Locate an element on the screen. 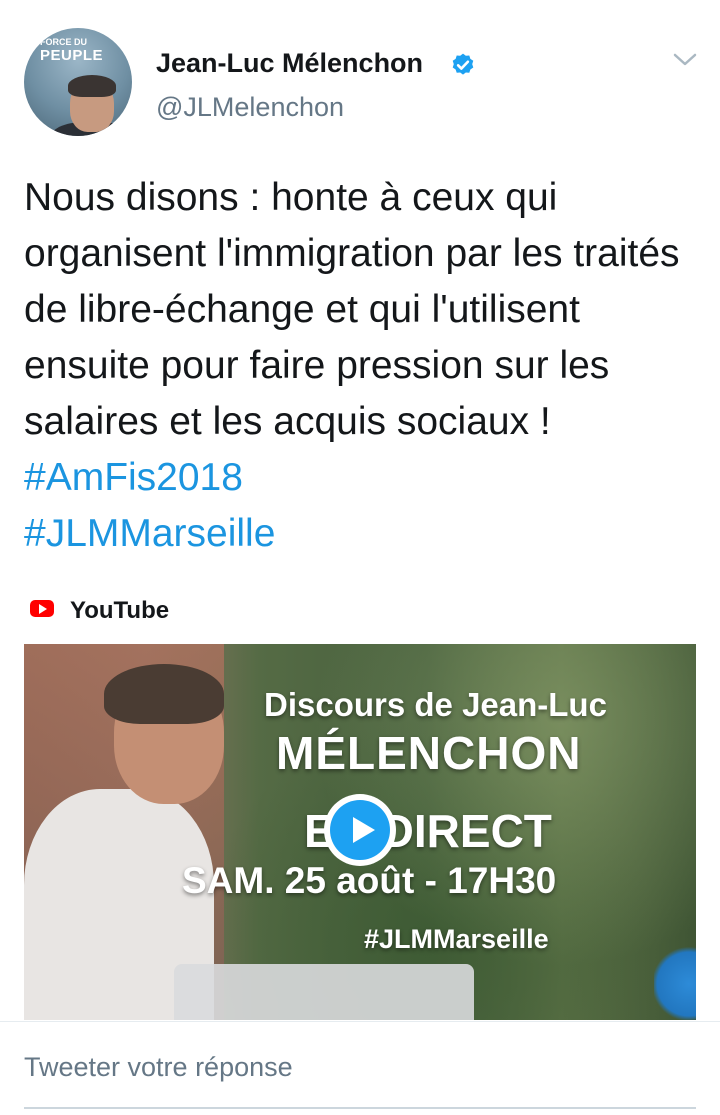 The width and height of the screenshot is (720, 1115). reply-input-underline is located at coordinates (360, 1108).